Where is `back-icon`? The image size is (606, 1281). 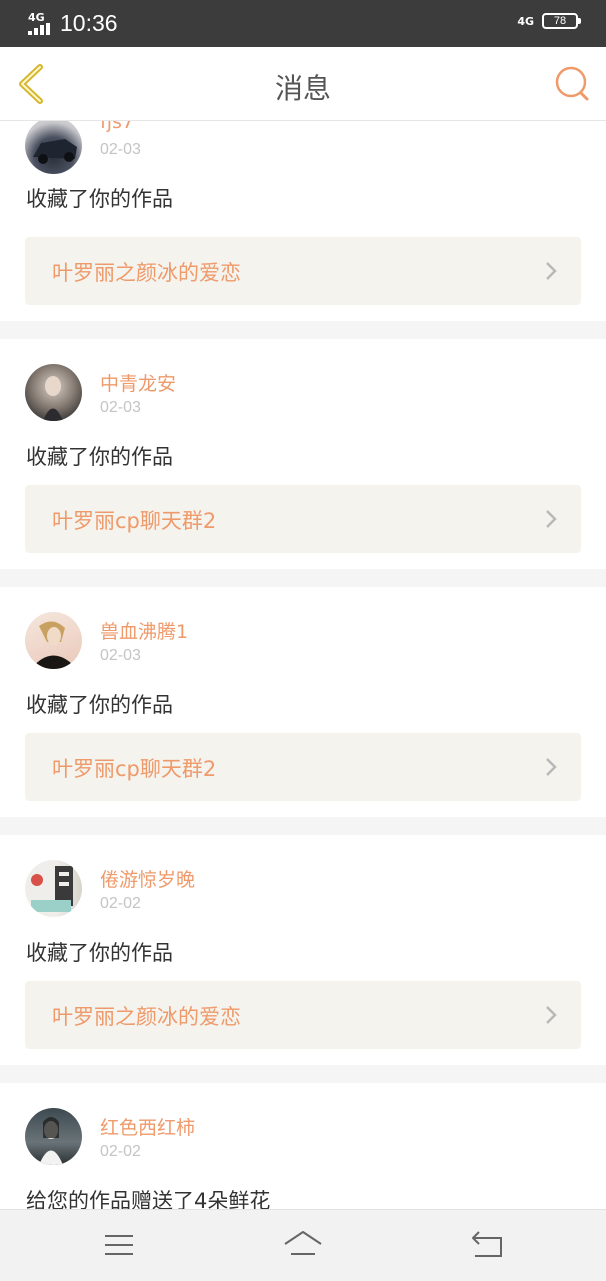 back-icon is located at coordinates (487, 1245).